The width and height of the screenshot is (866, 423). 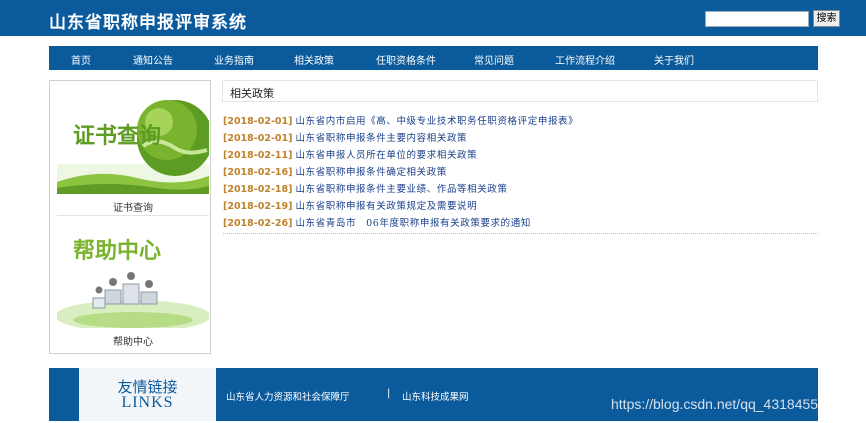 What do you see at coordinates (674, 59) in the screenshot?
I see `nav-item-about: 关于我们` at bounding box center [674, 59].